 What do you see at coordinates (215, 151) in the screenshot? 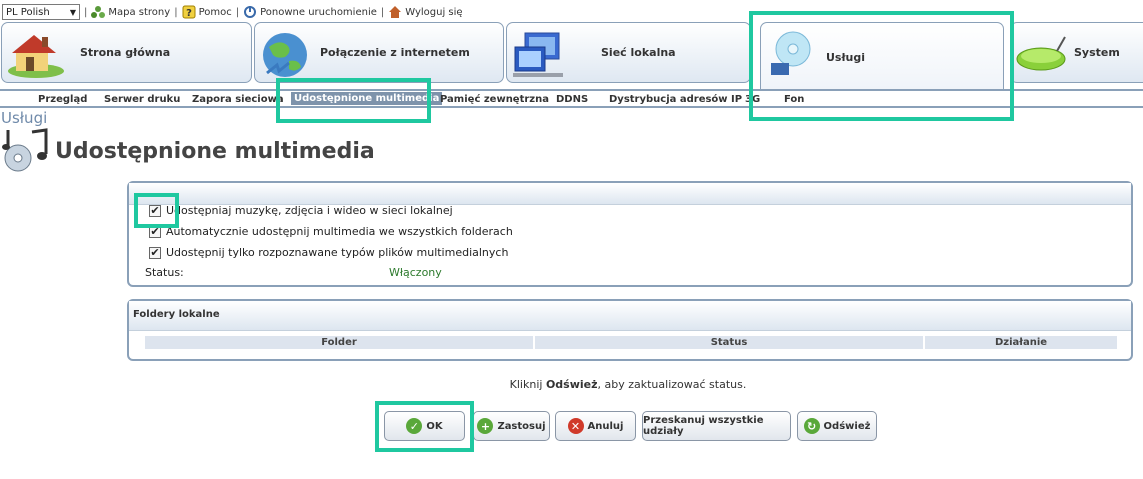
I see `page-title: Udostępnione multimedia` at bounding box center [215, 151].